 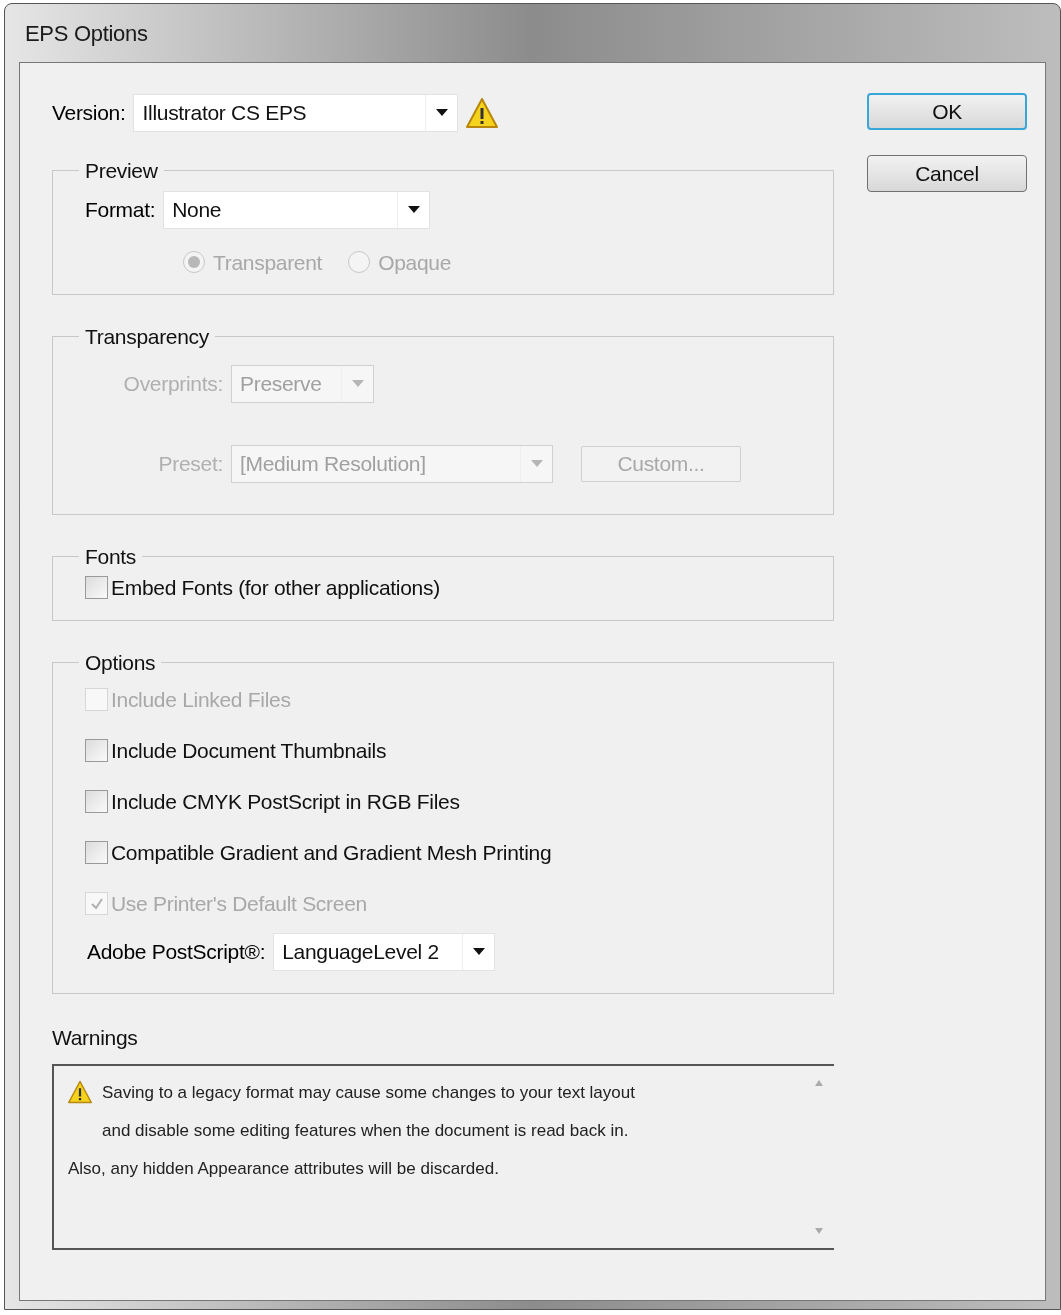 I want to click on dialog-button: Cancel, so click(x=947, y=173).